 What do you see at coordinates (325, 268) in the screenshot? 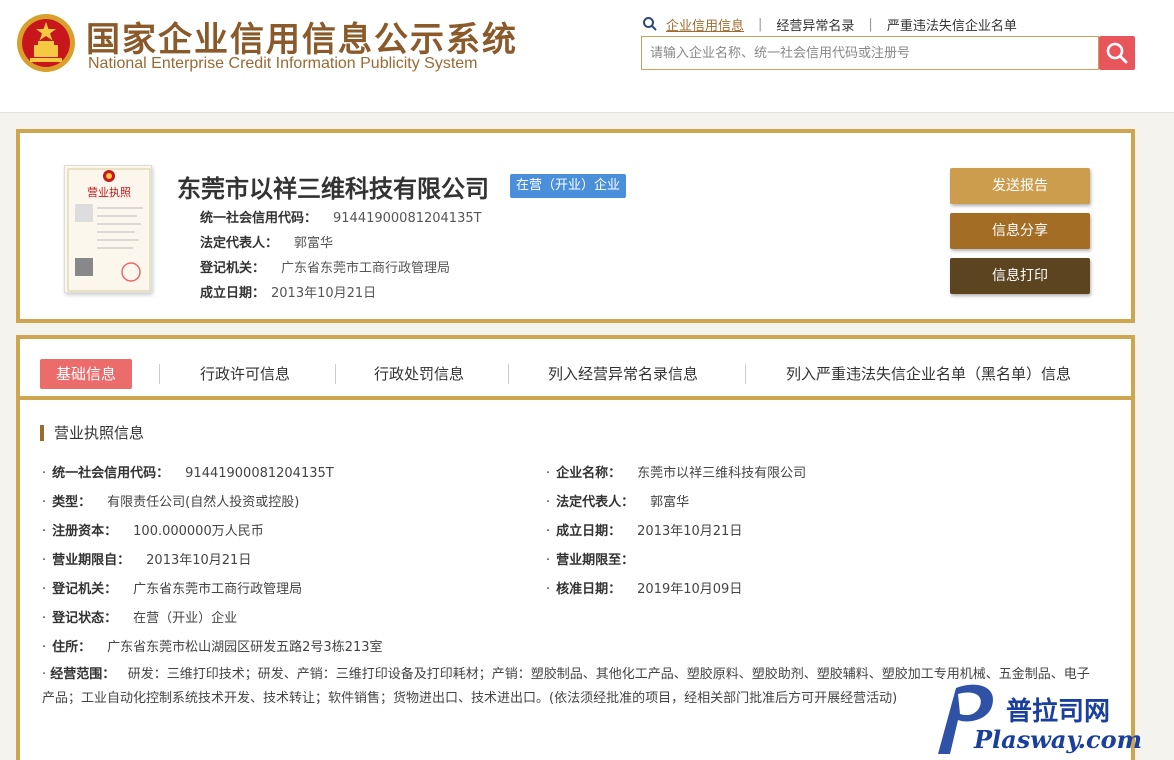
I see `info-authority: 登记机关： 广东省东莞市工商行政管理局` at bounding box center [325, 268].